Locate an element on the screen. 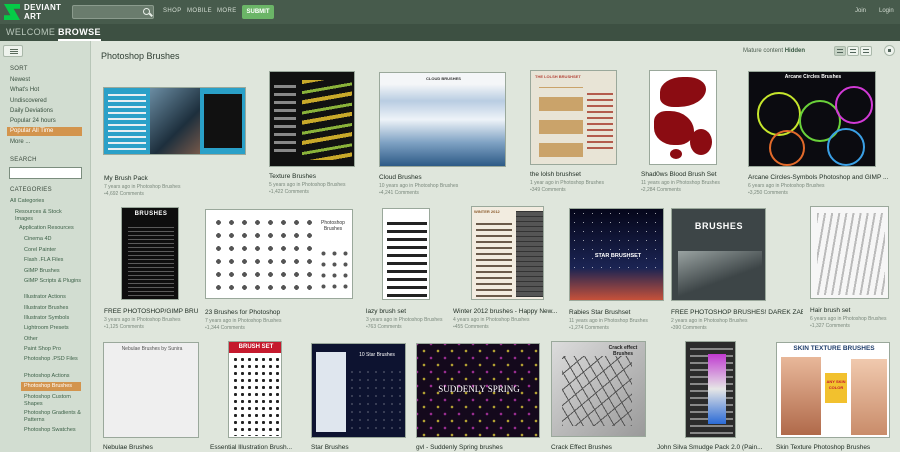 The height and width of the screenshot is (452, 900). item-comments: 4,241 Comments is located at coordinates (399, 193).